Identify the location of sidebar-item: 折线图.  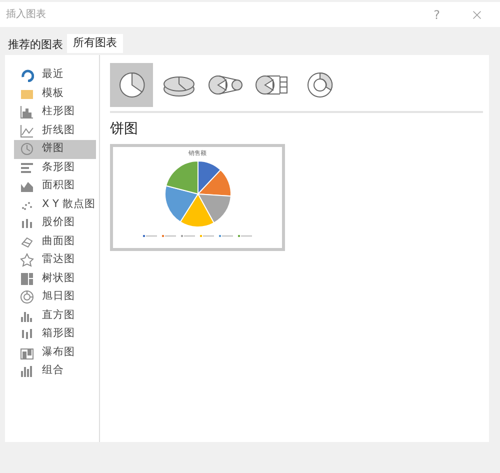
(55, 131).